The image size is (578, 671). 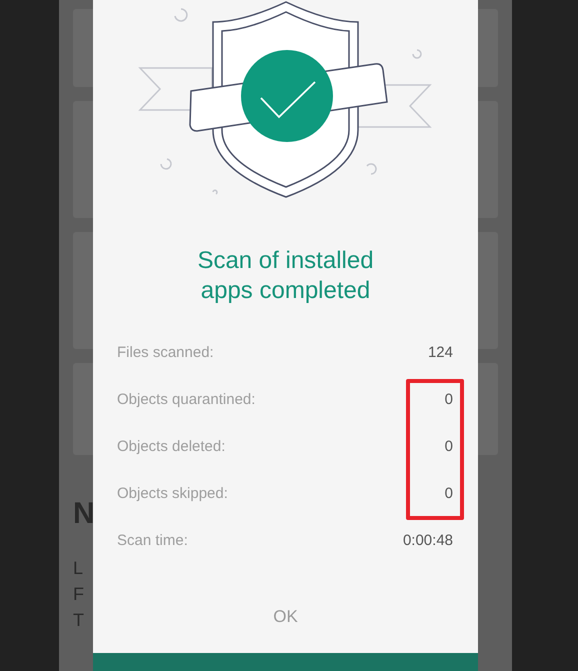 I want to click on stat-label: Objects deleted:, so click(x=171, y=447).